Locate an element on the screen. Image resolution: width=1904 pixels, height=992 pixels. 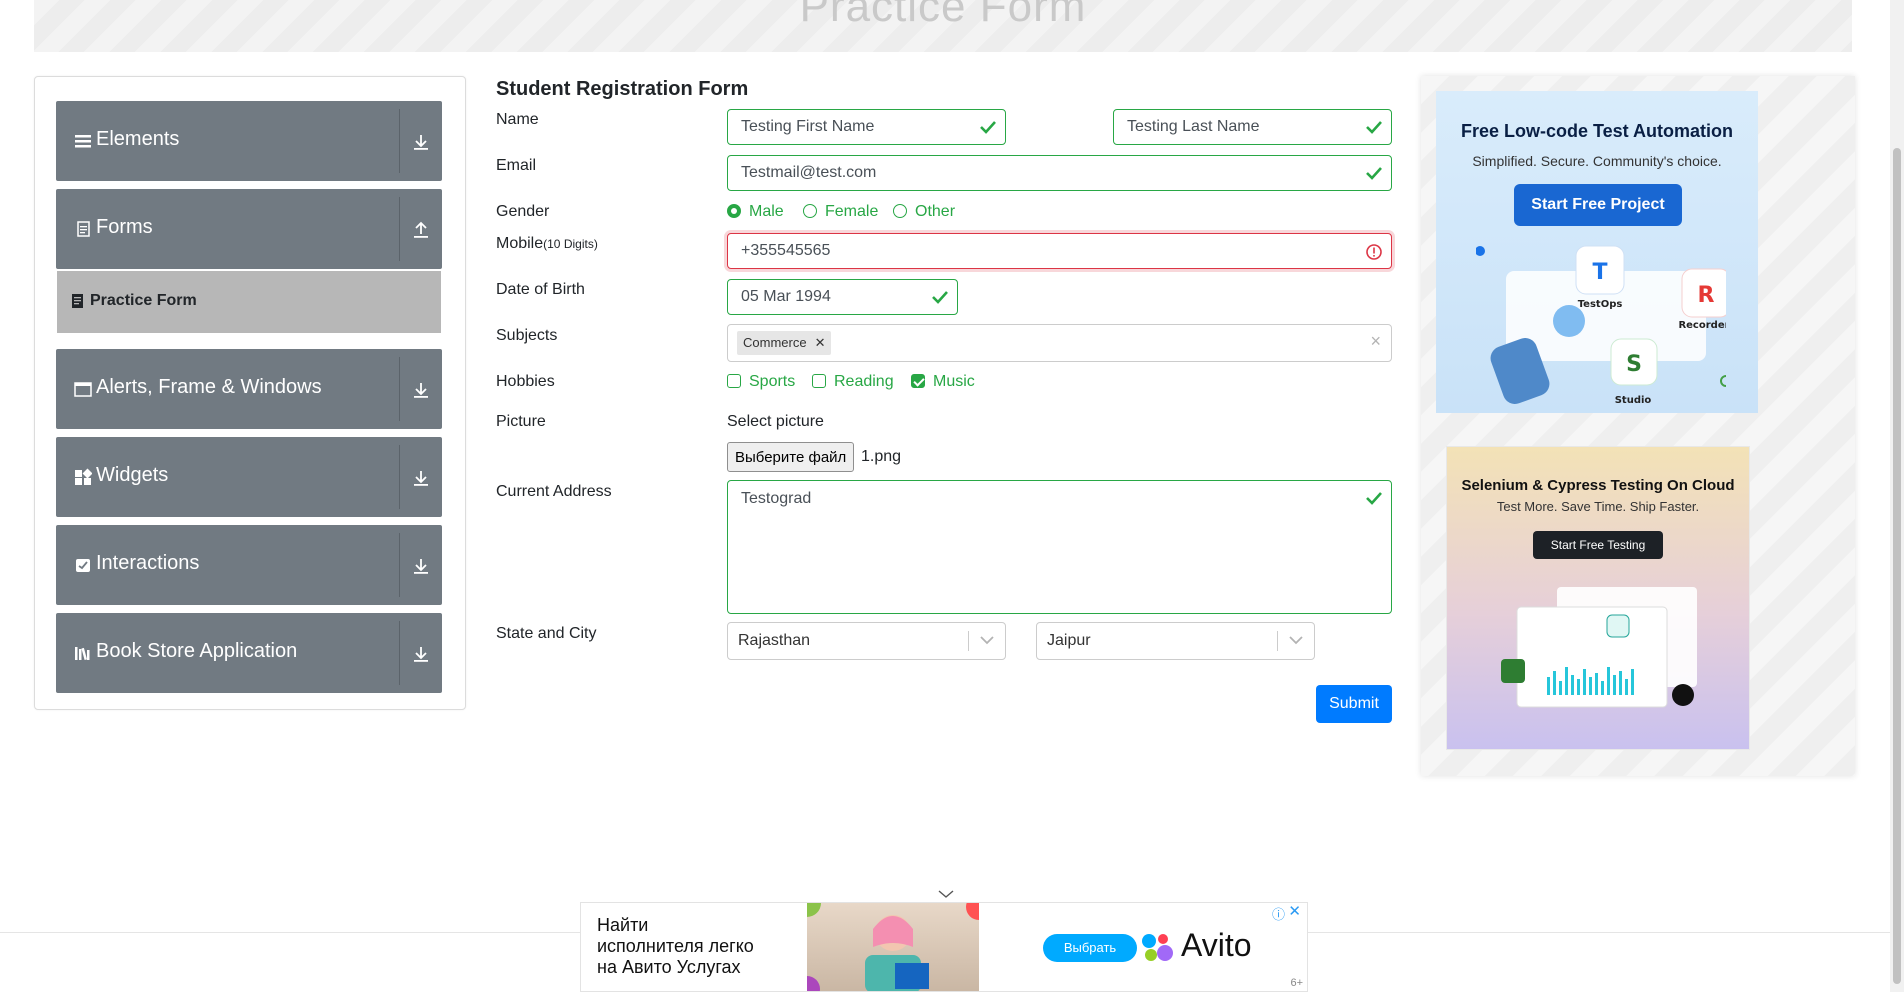
svg-text: S is located at coordinates (1634, 364).